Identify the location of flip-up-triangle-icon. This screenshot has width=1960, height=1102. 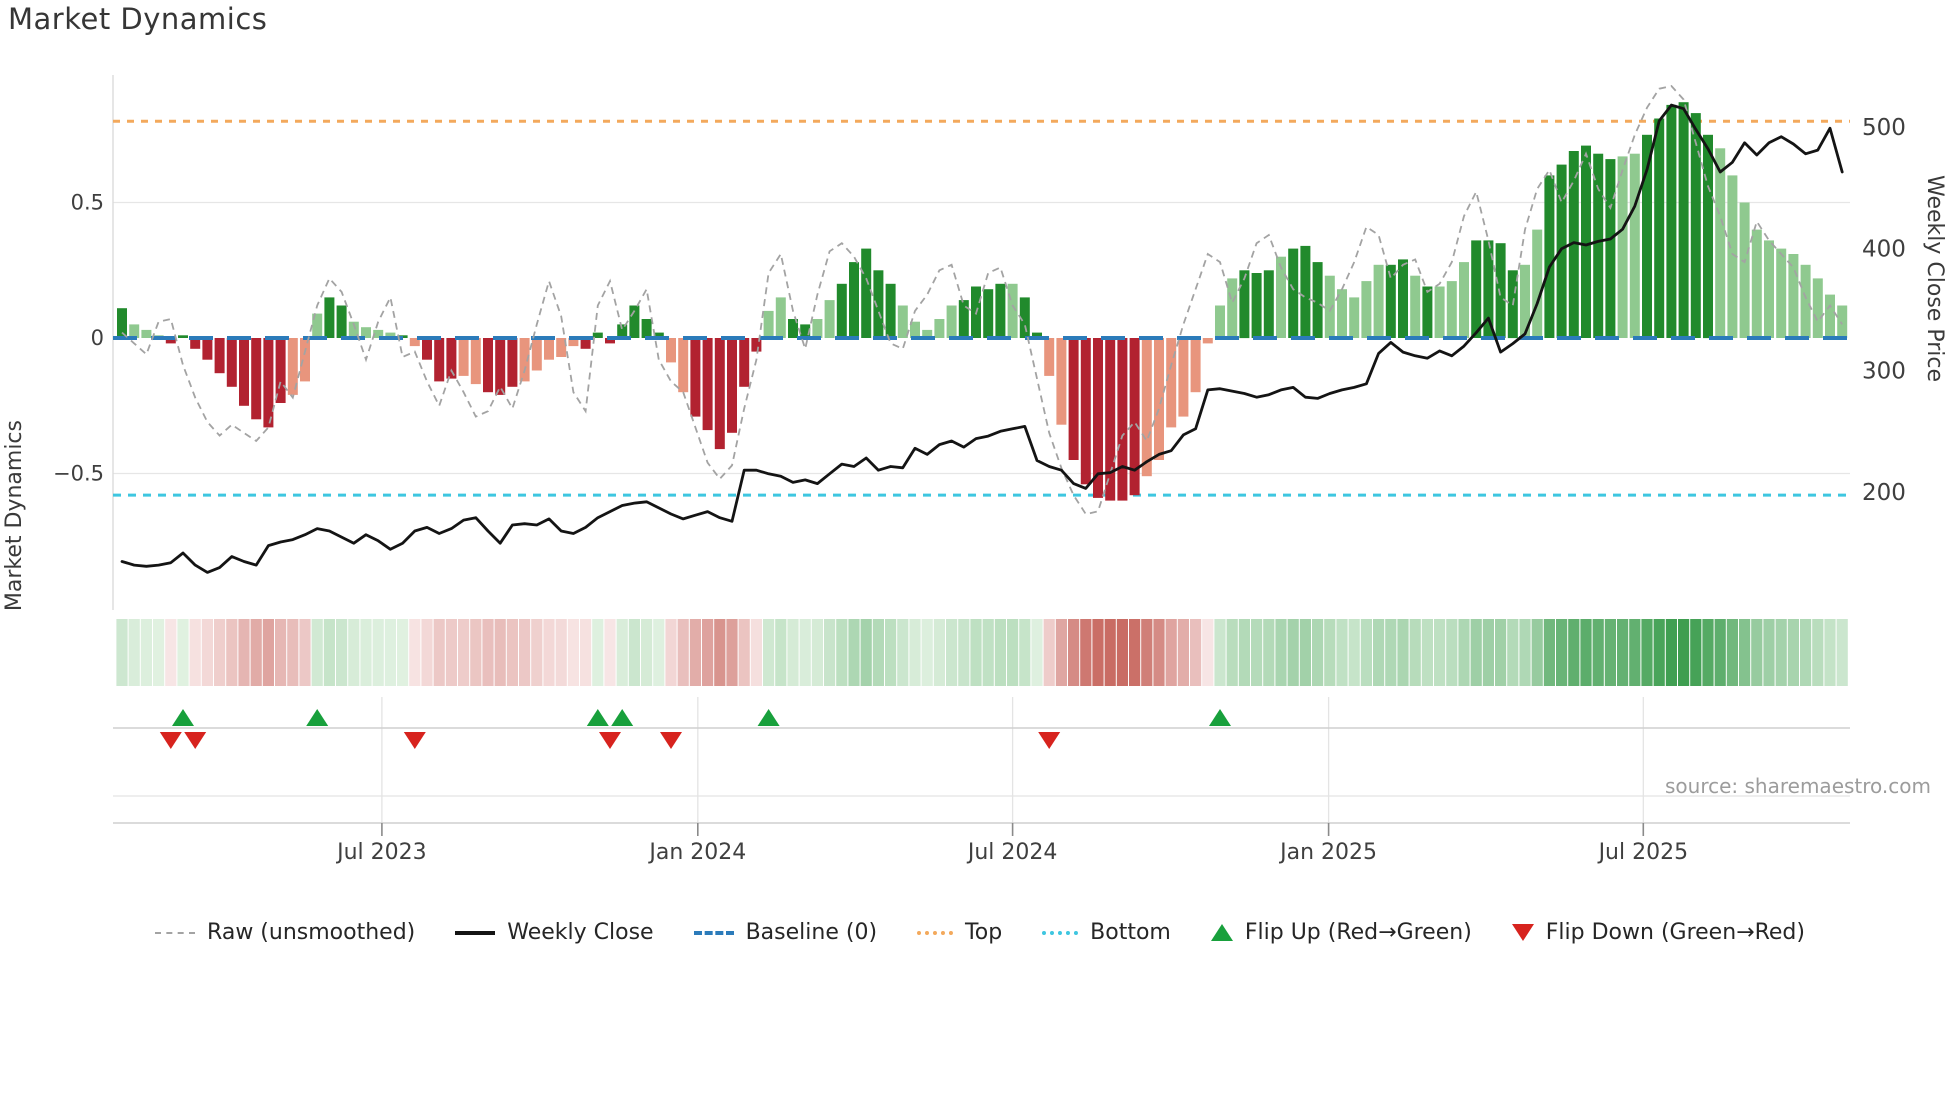
(1221, 932).